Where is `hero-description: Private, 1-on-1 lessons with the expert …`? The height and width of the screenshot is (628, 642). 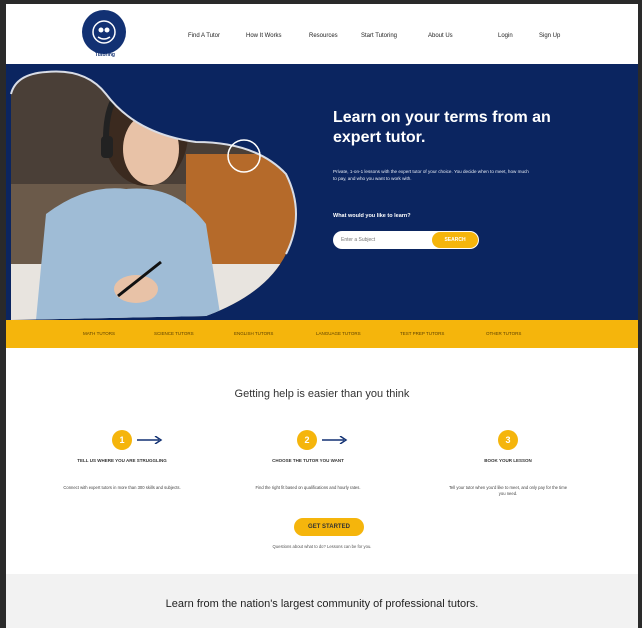
hero-description: Private, 1-on-1 lessons with the expert … is located at coordinates (431, 175).